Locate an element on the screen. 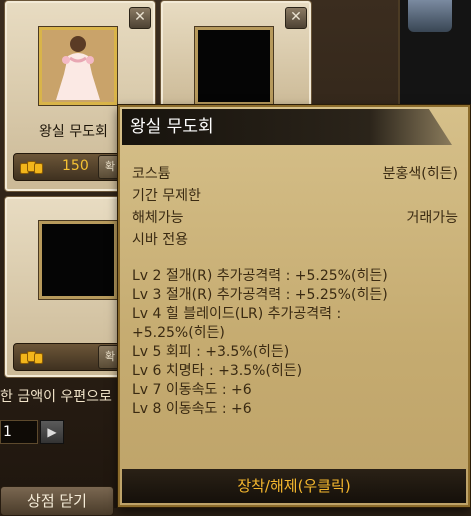  mail-notice: 한 금액이 우편으로 is located at coordinates (56, 397).